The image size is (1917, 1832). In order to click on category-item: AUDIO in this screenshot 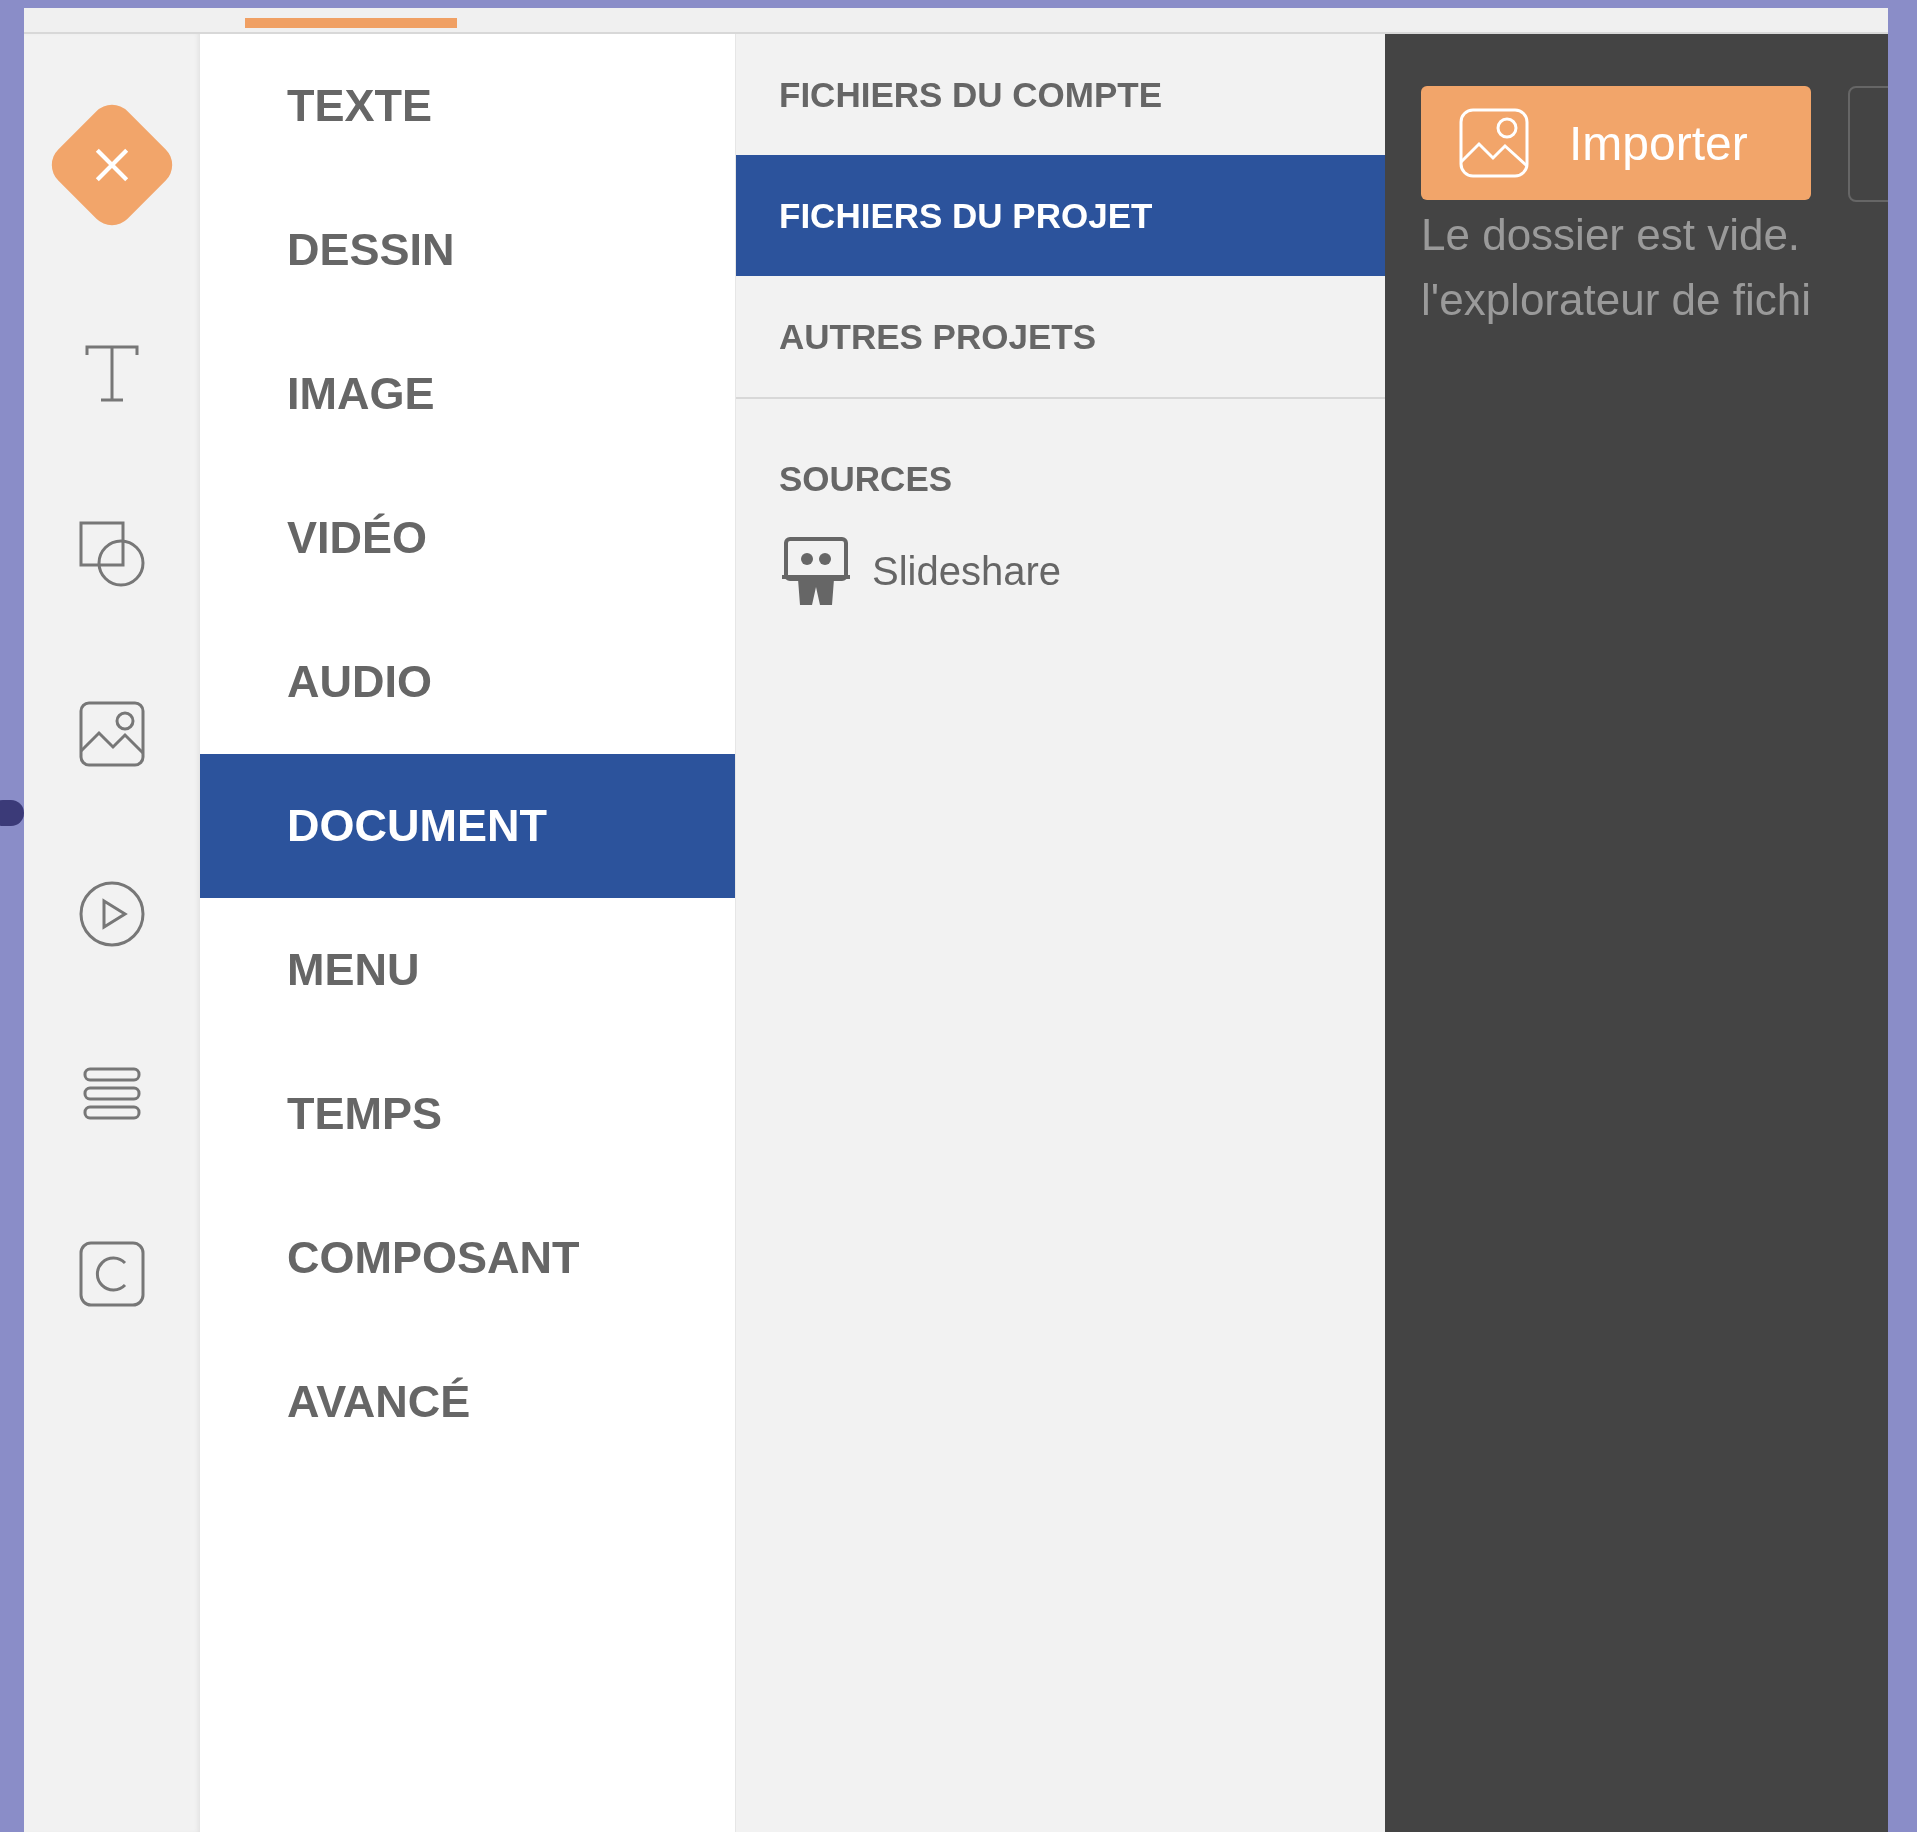, I will do `click(467, 682)`.